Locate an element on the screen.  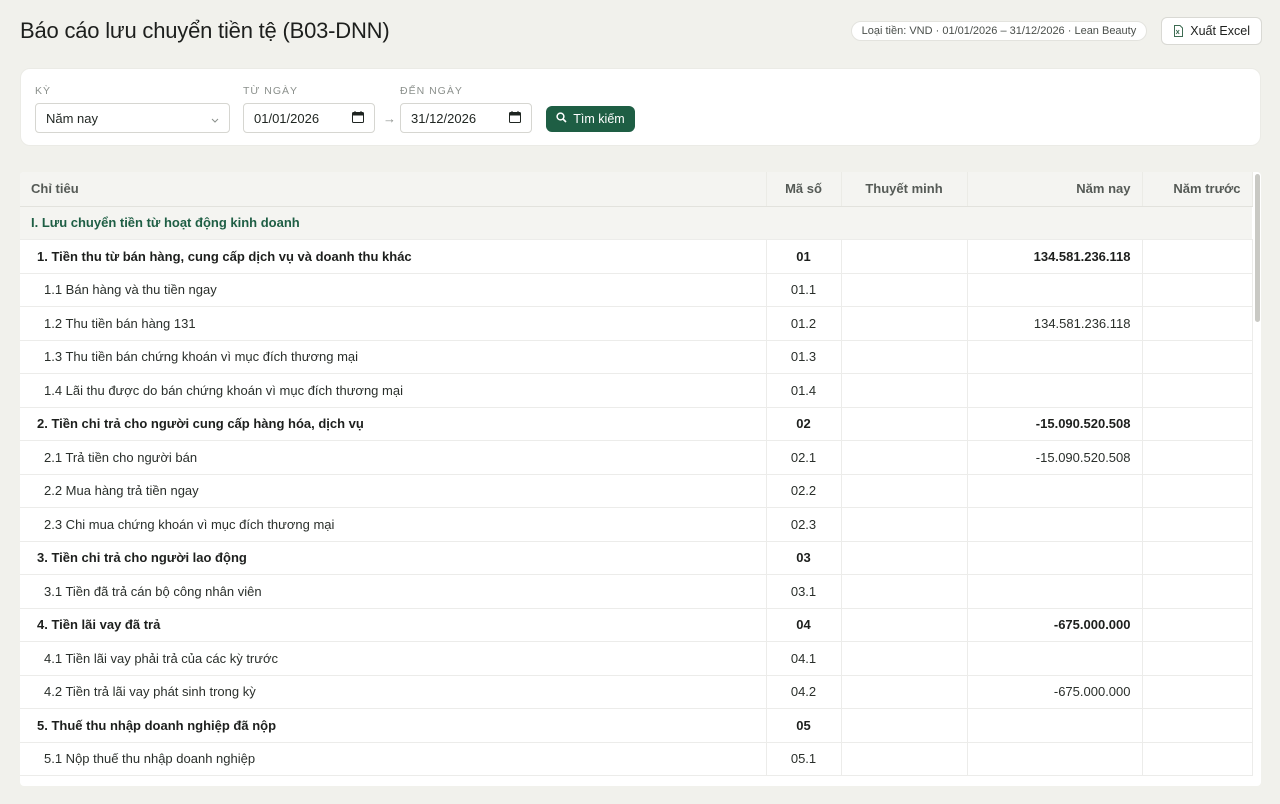
row-code: 02.1 is located at coordinates (804, 457).